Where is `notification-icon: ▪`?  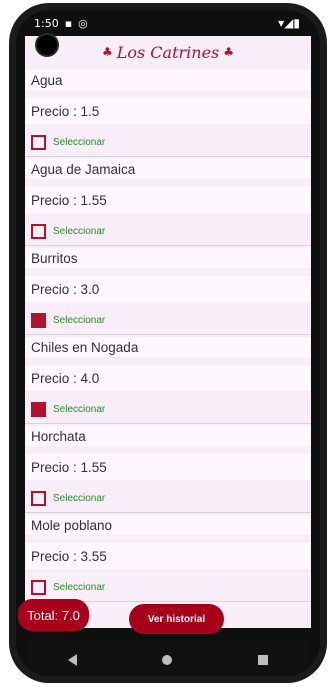 notification-icon: ▪ is located at coordinates (68, 23).